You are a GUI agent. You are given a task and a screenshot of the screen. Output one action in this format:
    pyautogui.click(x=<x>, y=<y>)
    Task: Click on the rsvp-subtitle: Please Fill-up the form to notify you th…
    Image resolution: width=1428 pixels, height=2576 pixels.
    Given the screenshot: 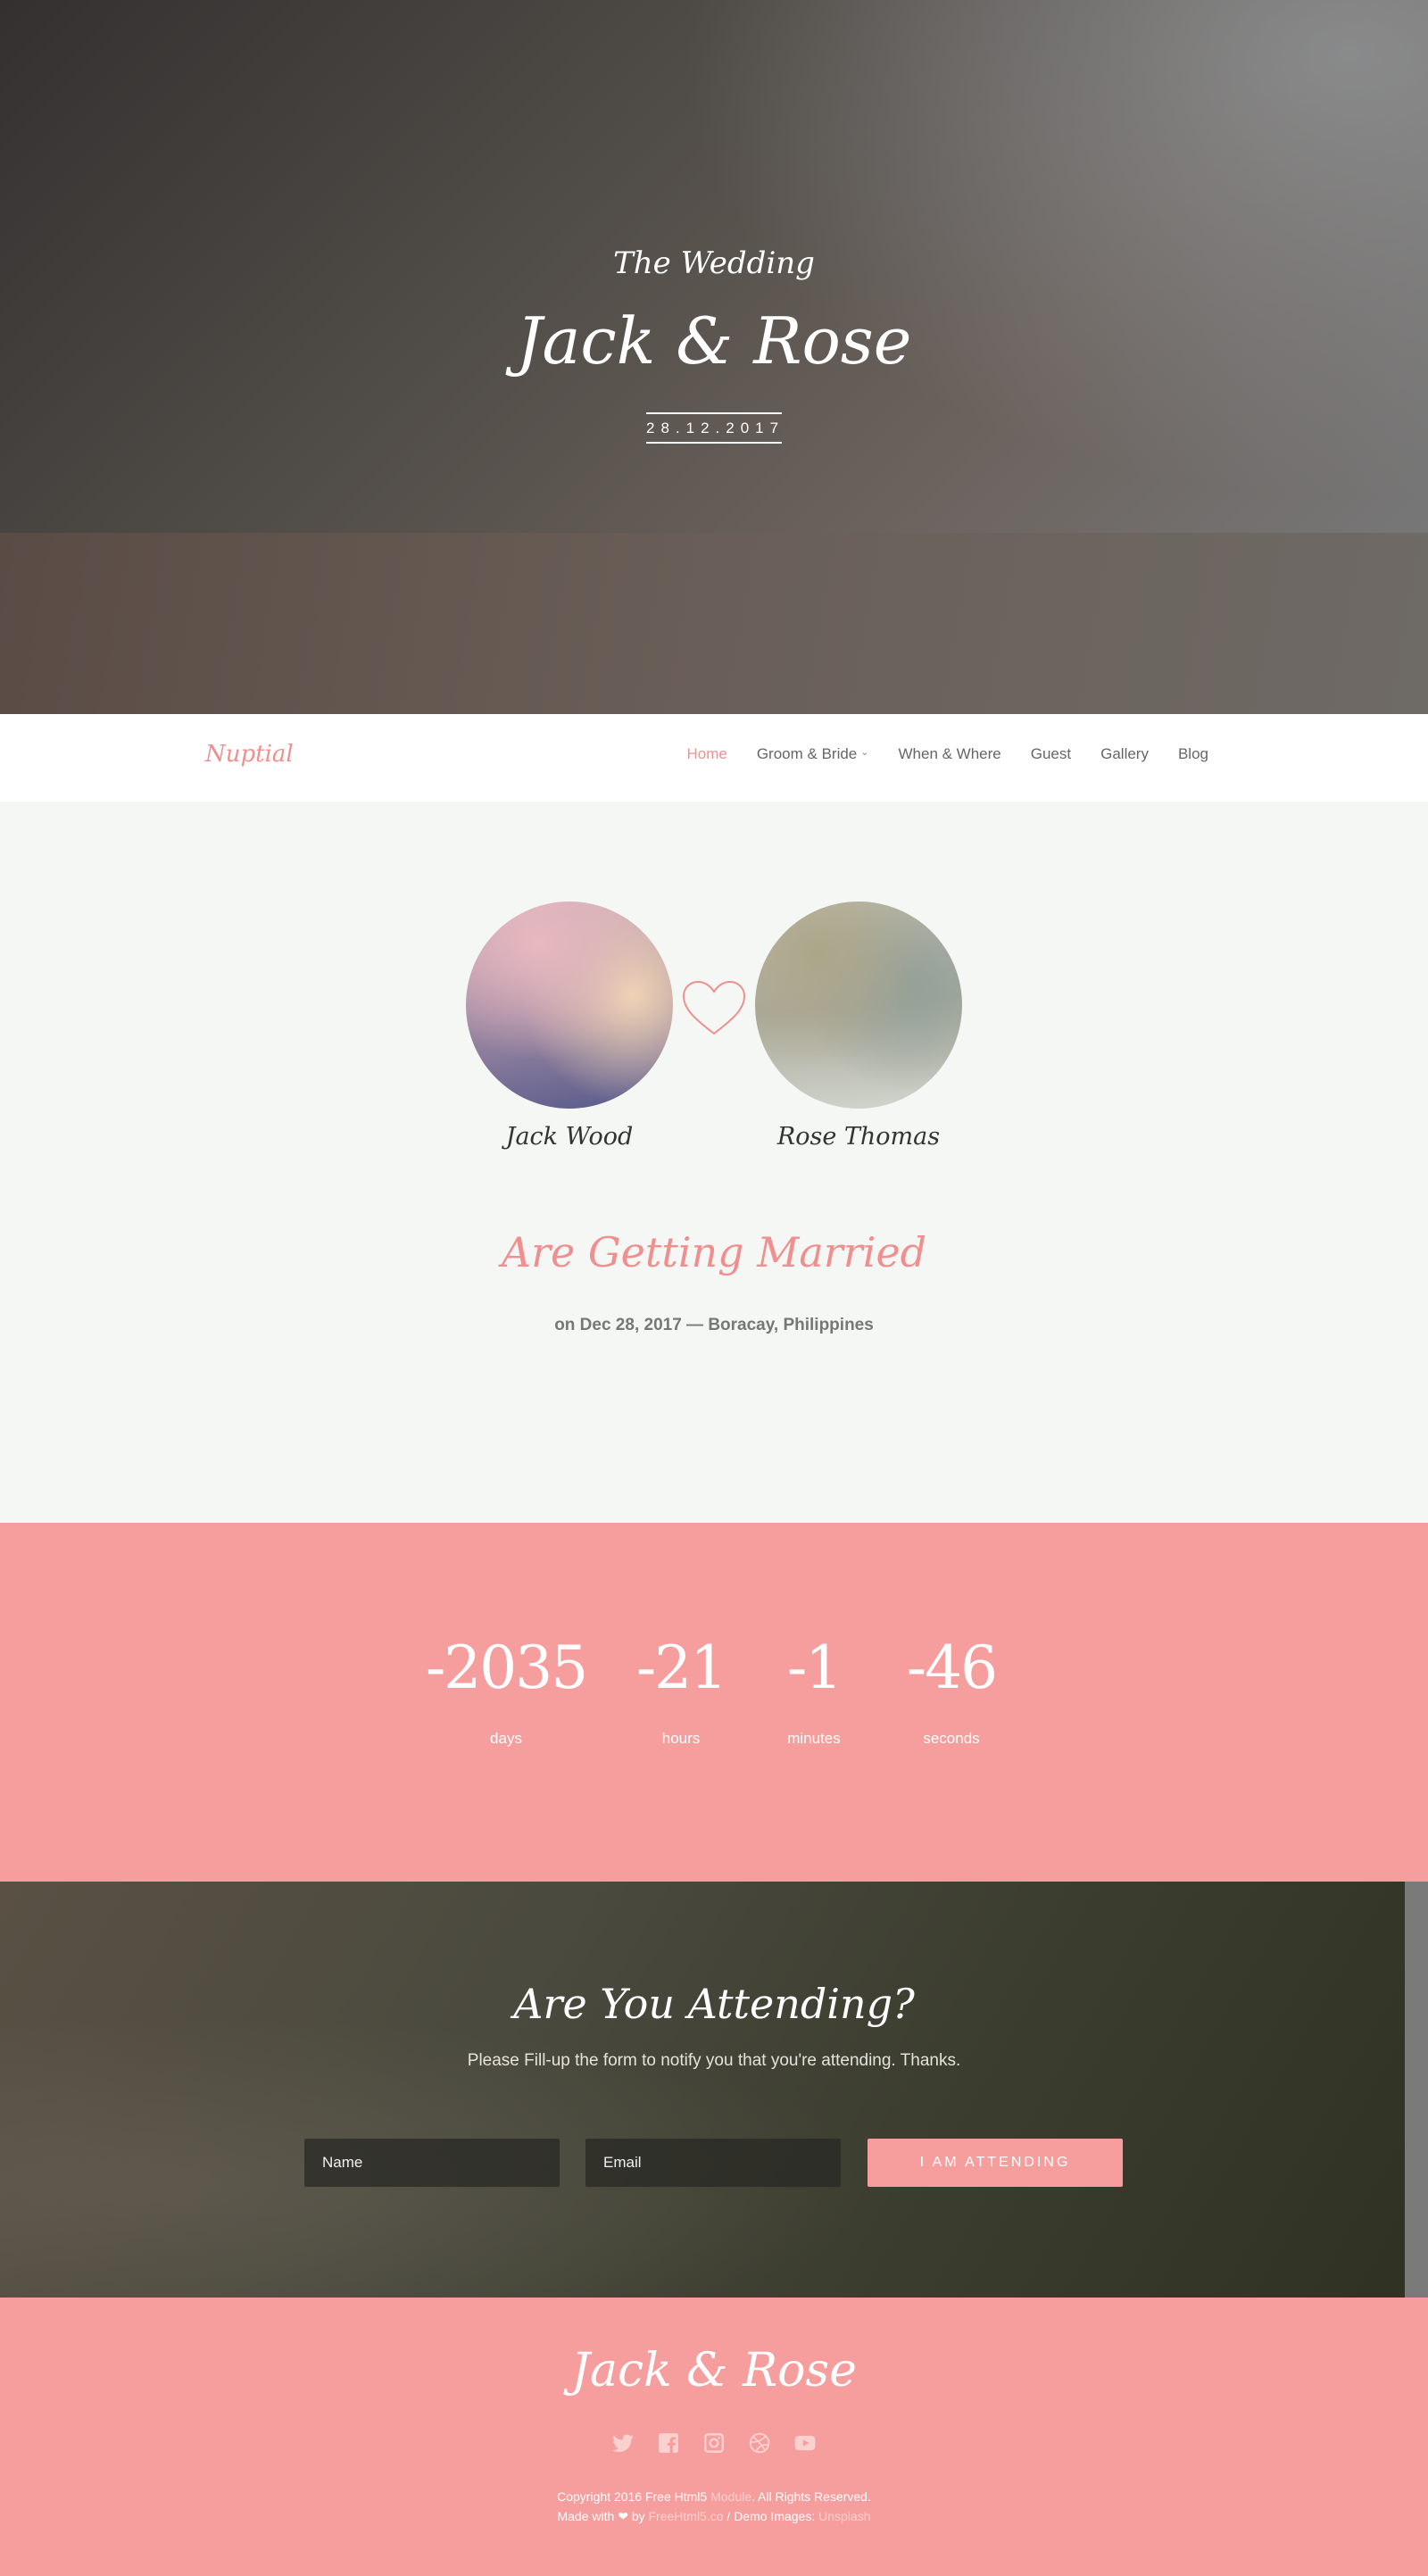 What is the action you would take?
    pyautogui.click(x=714, y=2060)
    